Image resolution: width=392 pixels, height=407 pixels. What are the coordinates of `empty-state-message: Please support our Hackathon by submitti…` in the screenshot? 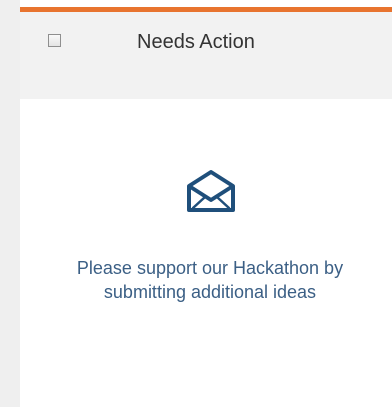 It's located at (210, 280).